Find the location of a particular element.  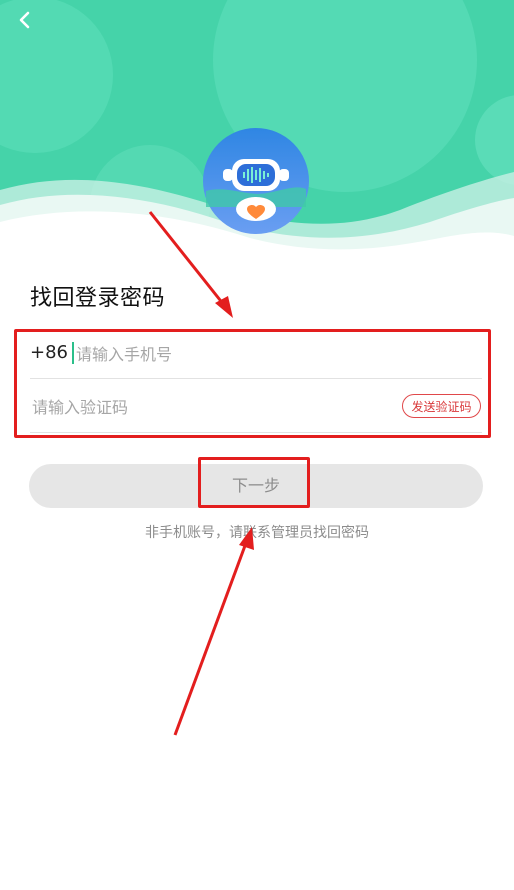

verification-code-input is located at coordinates (182, 407).